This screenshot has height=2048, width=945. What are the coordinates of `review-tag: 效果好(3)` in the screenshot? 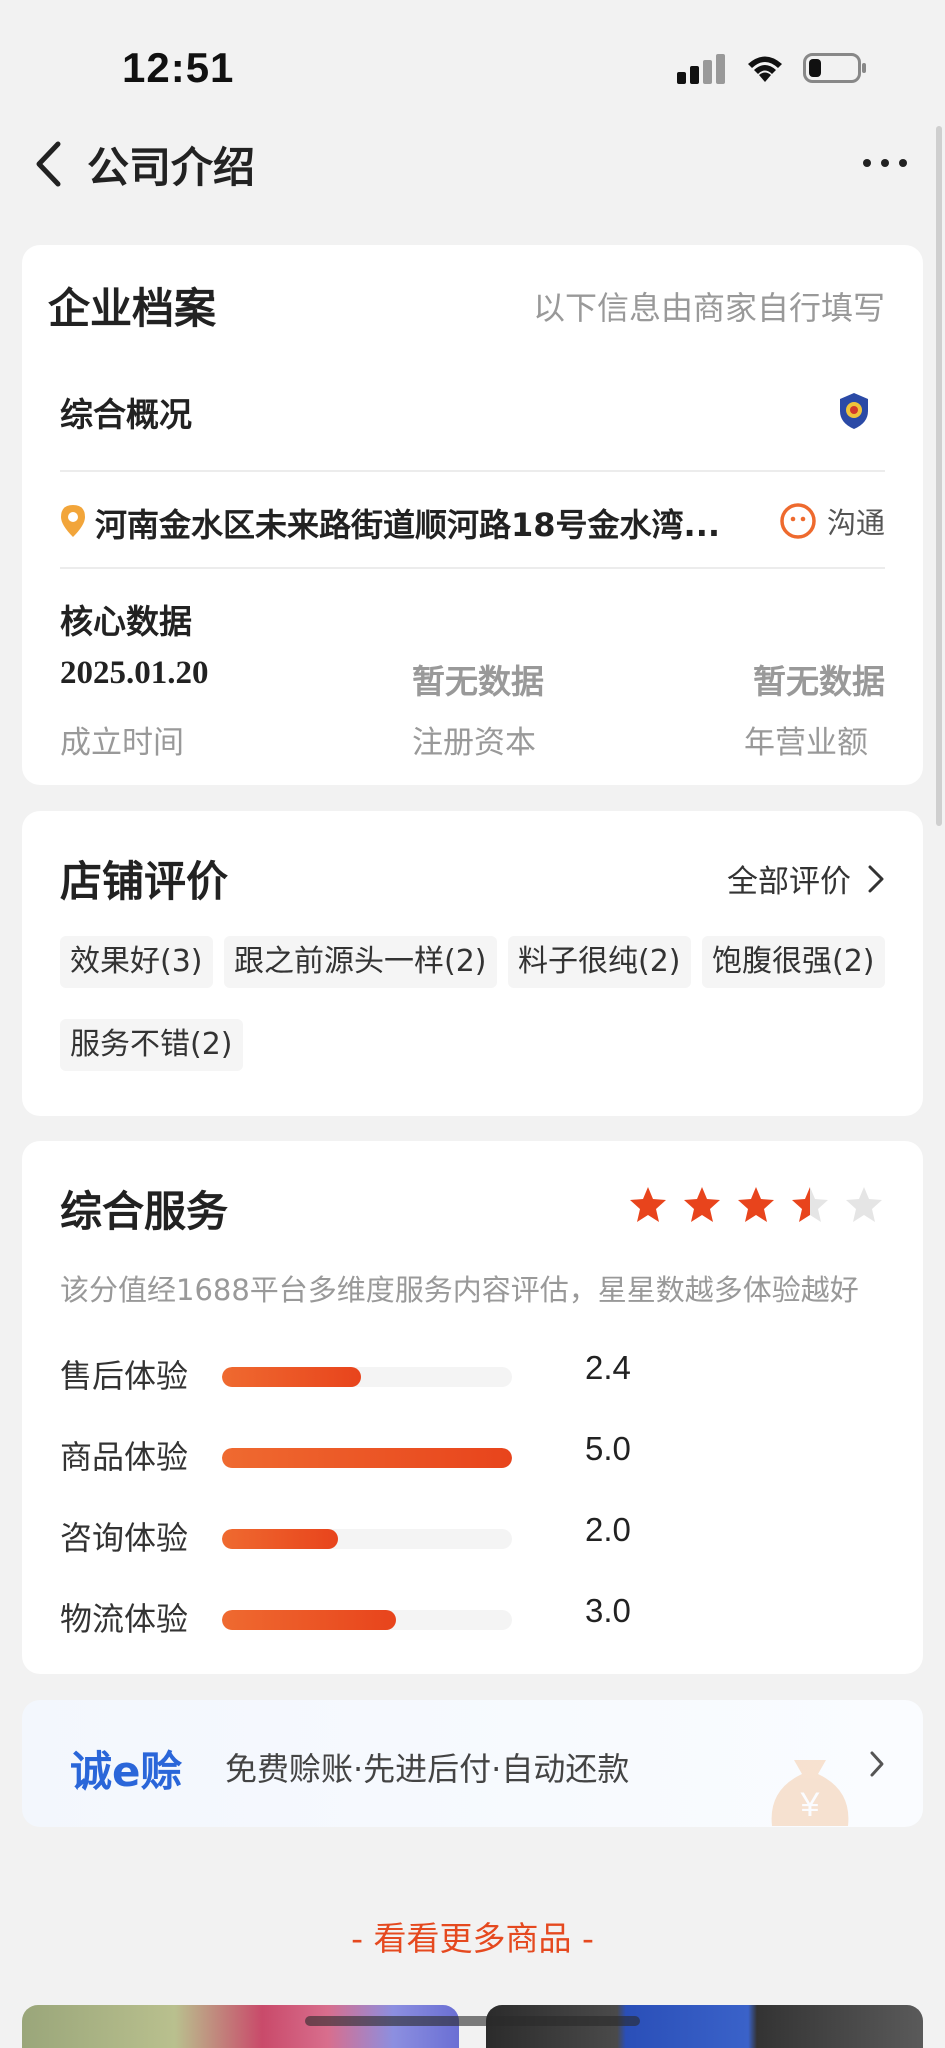 It's located at (136, 962).